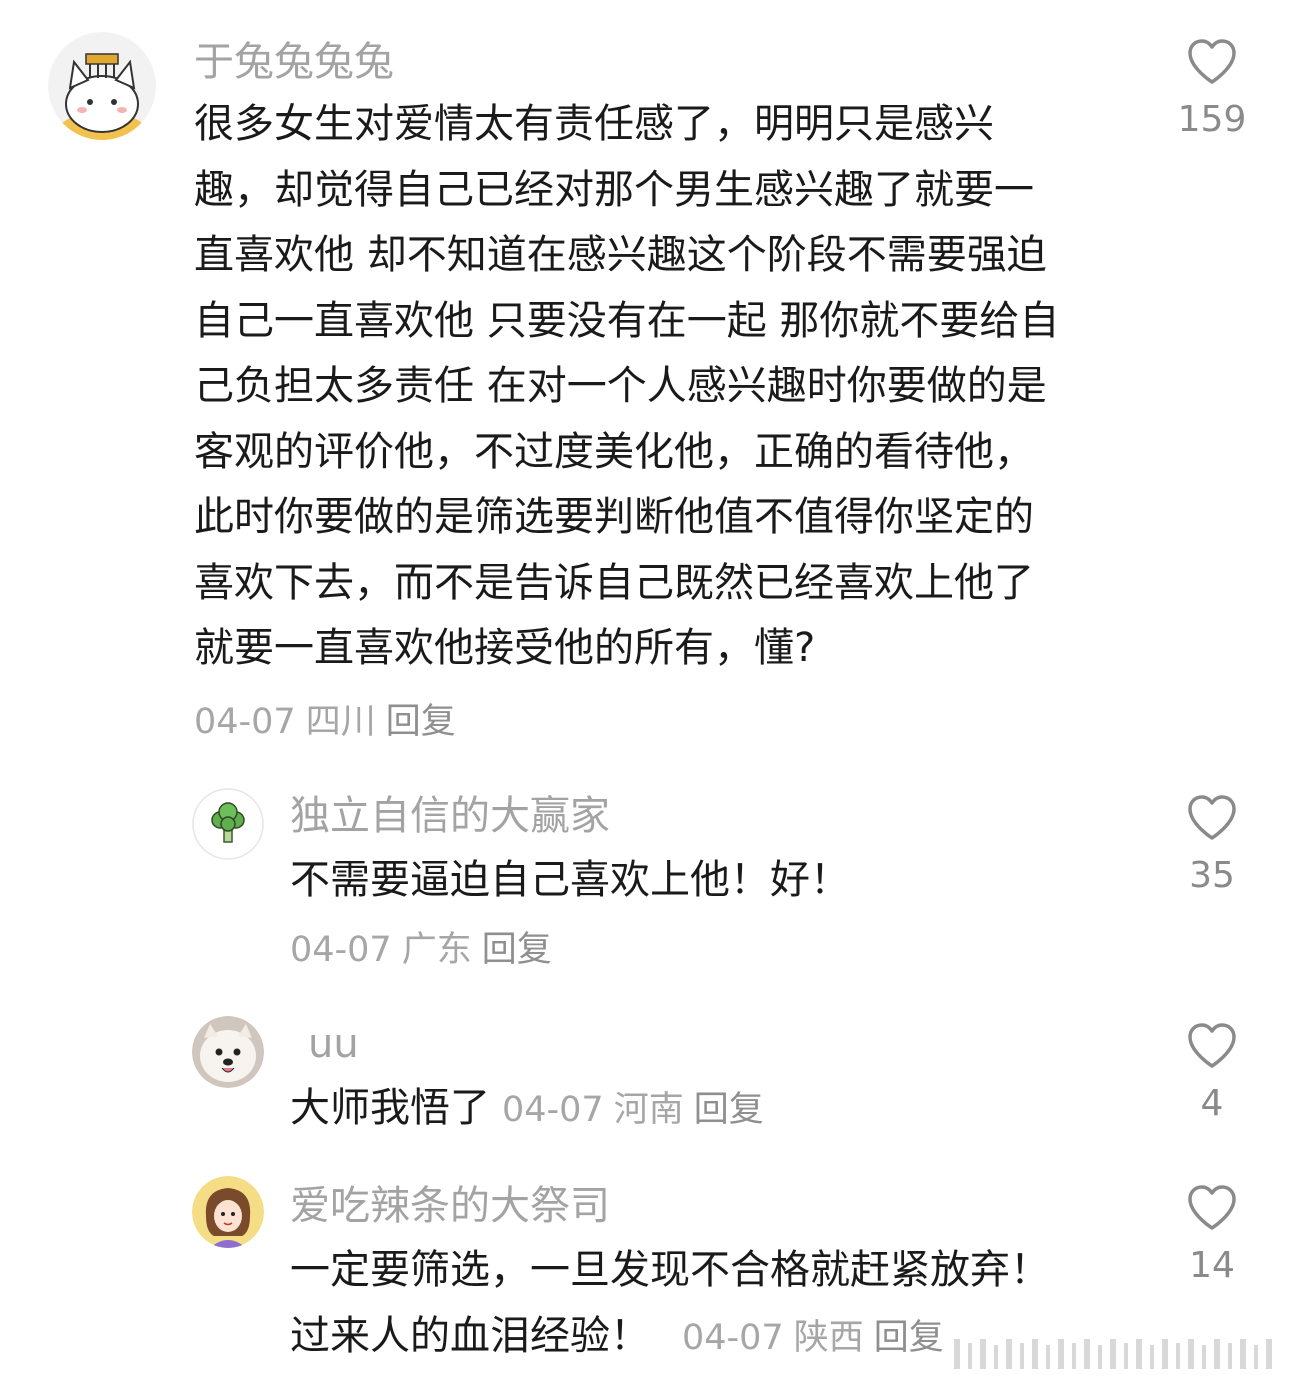 Image resolution: width=1290 pixels, height=1381 pixels. Describe the element at coordinates (450, 1206) in the screenshot. I see `reply-username: 爱吃辣条的大祭司` at that location.